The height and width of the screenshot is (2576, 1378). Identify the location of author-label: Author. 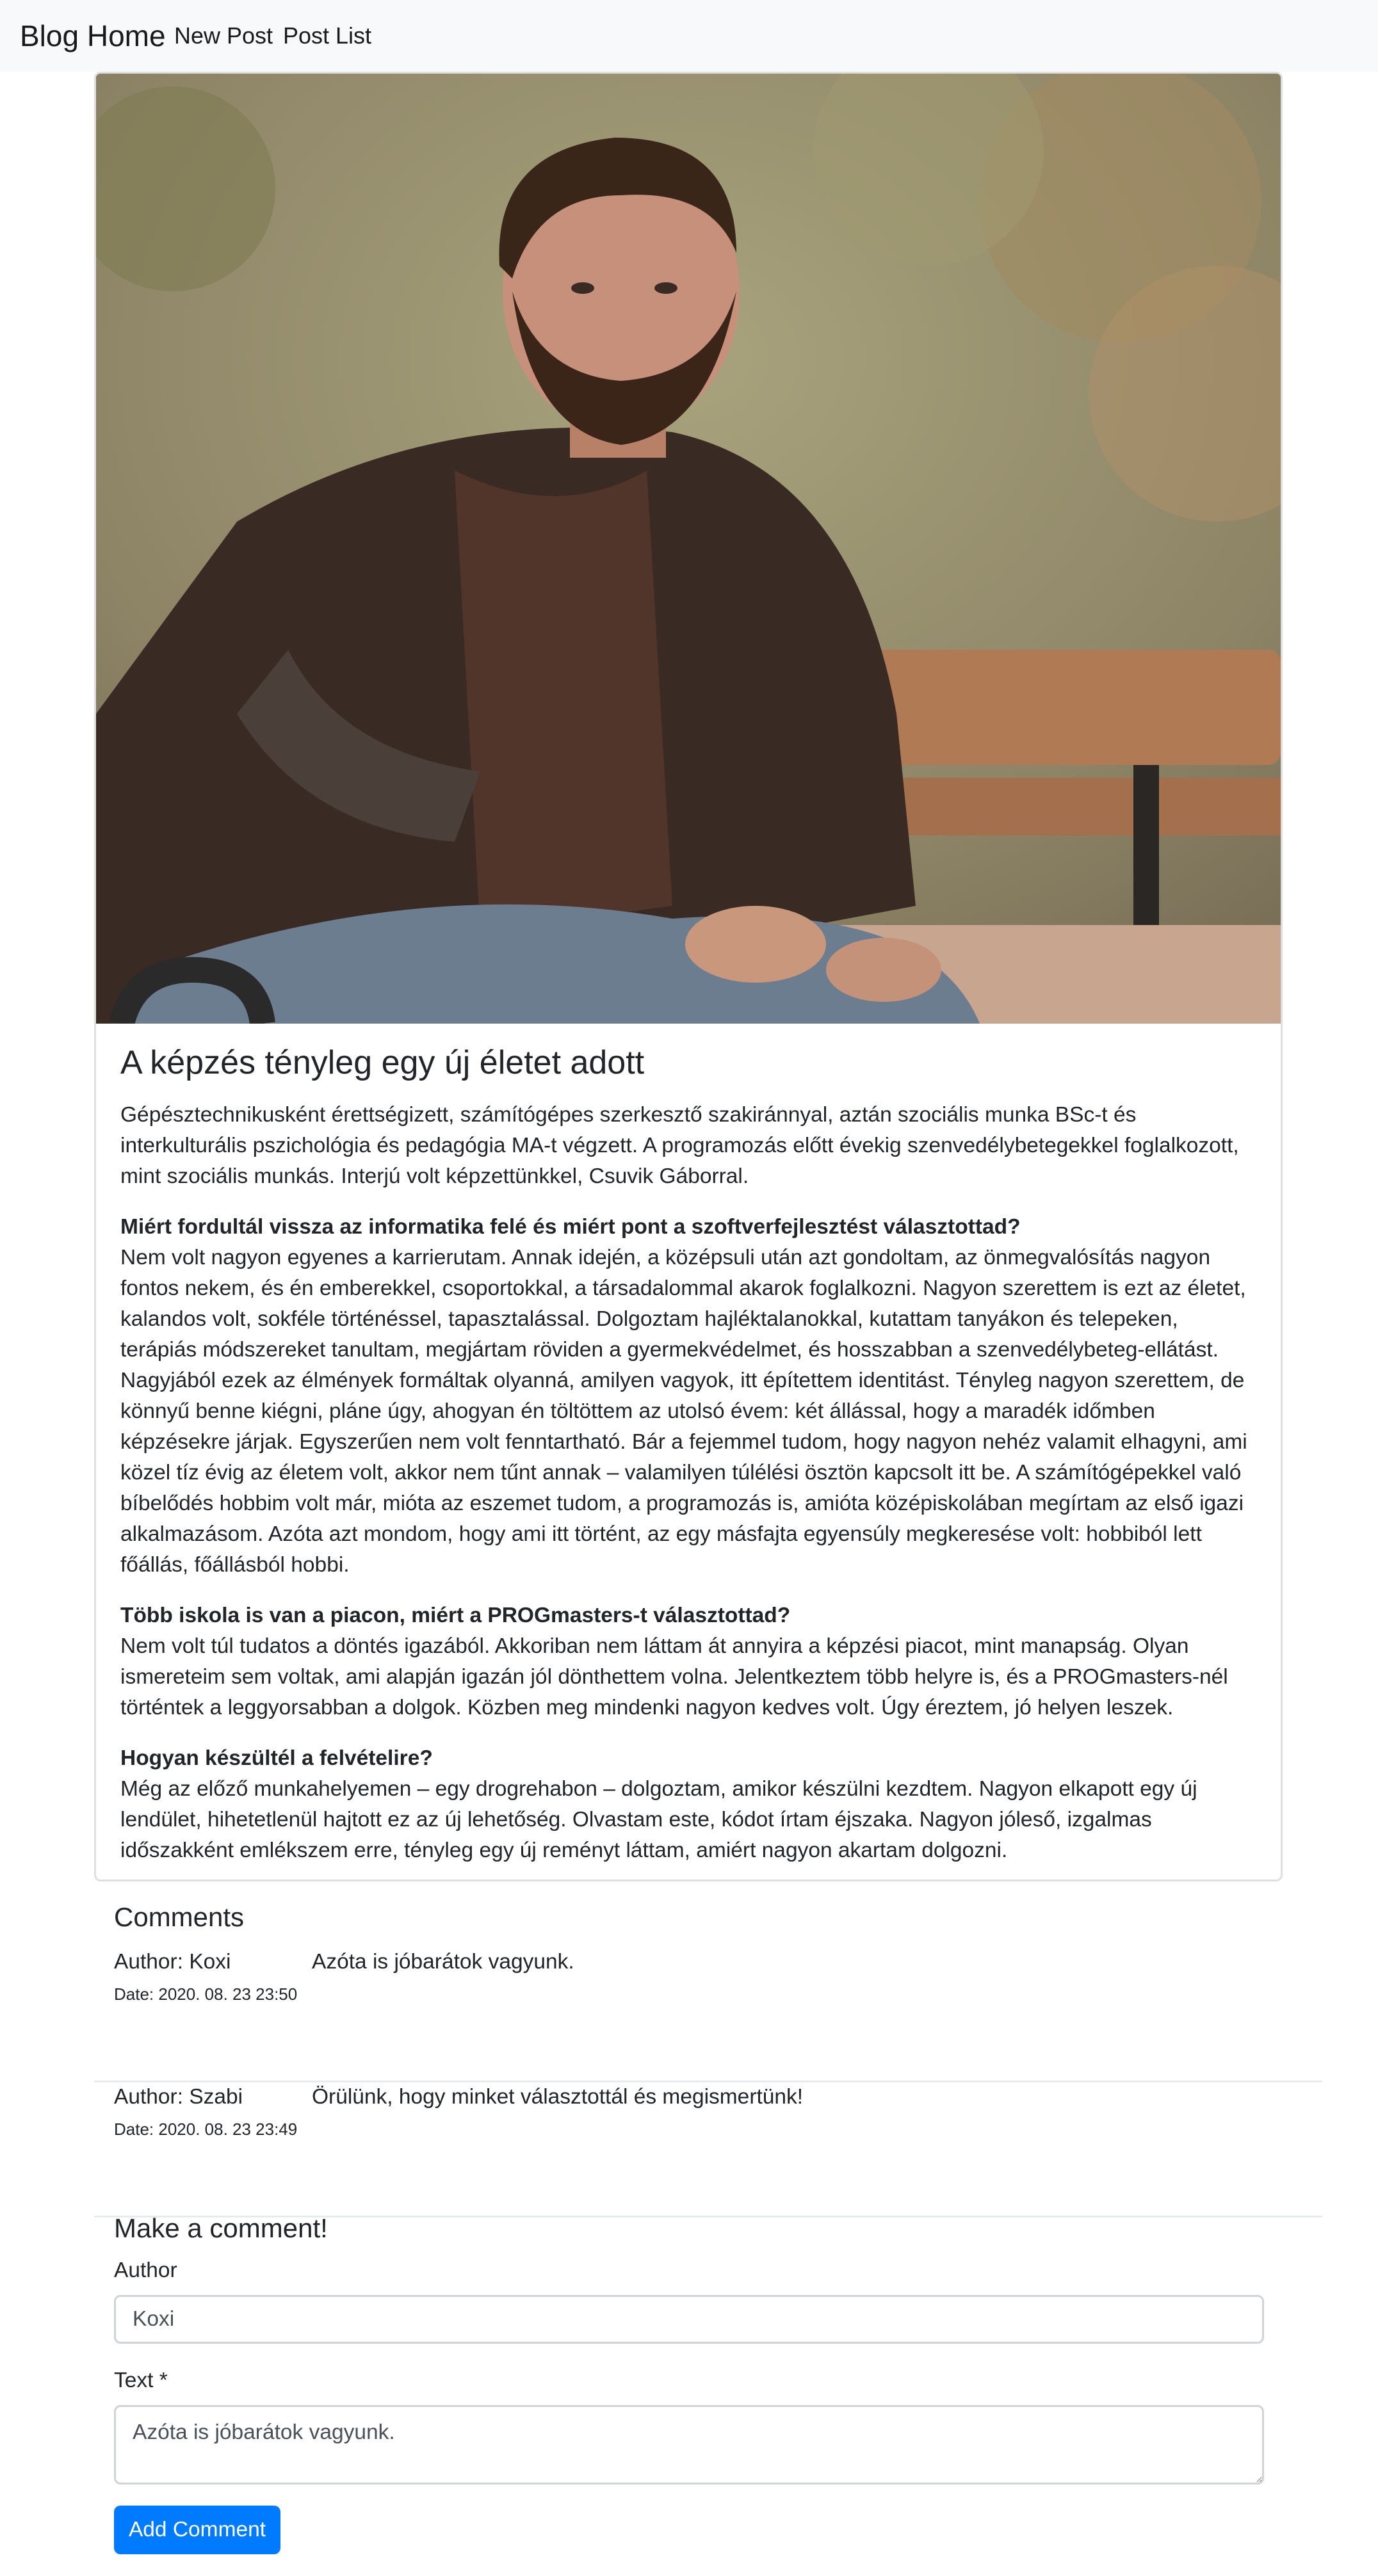
(145, 2270).